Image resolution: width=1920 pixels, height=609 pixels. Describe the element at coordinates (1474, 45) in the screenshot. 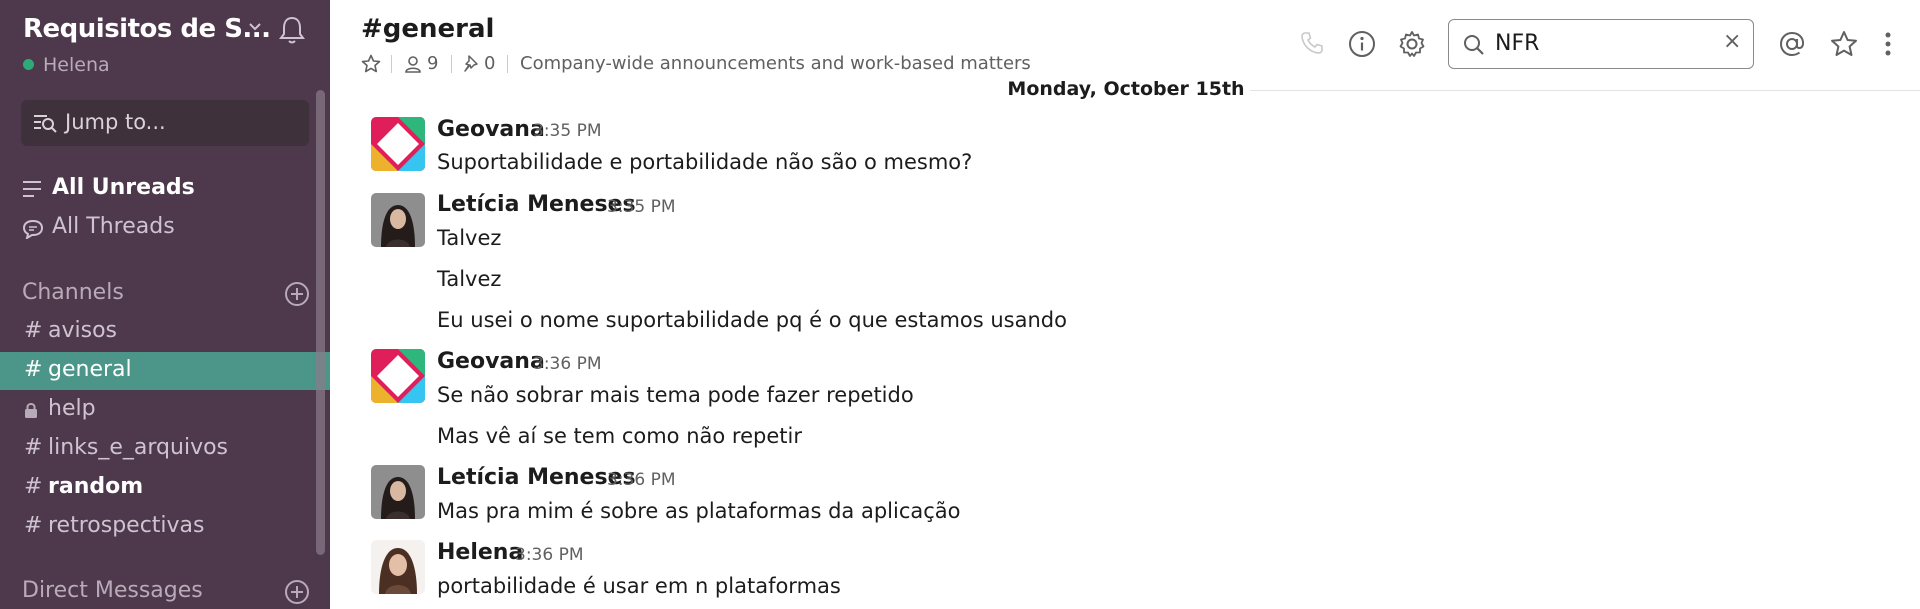

I see `search-icon` at that location.